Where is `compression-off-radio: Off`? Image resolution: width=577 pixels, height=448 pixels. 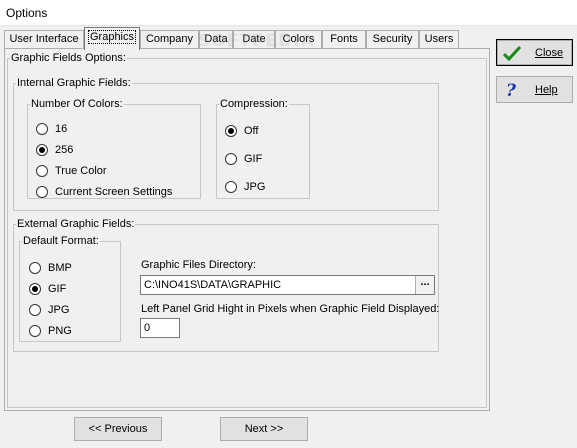 compression-off-radio: Off is located at coordinates (241, 131).